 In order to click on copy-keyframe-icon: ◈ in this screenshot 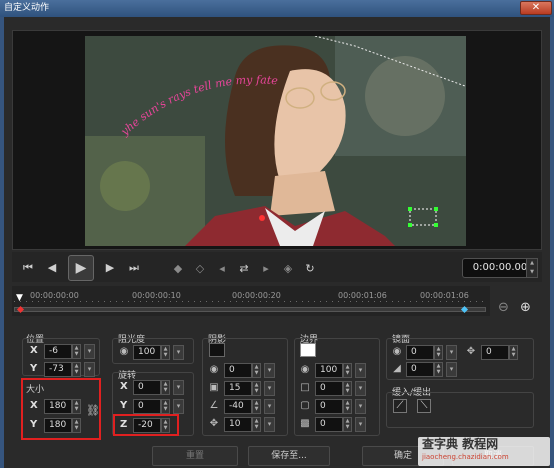, I will do `click(288, 269)`.